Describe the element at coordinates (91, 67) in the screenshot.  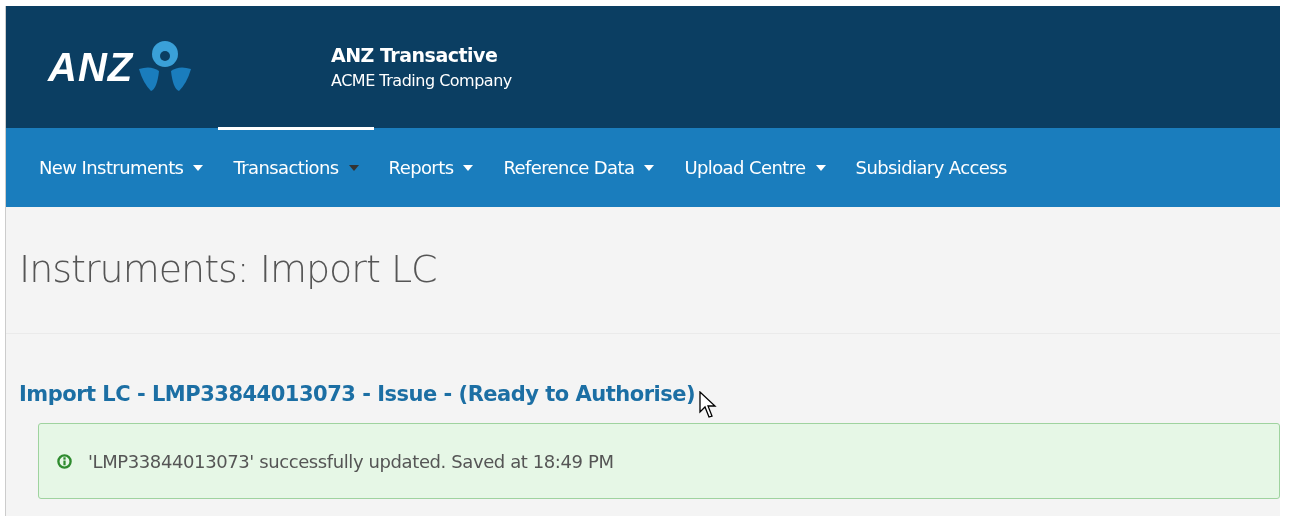
I see `logo-text: ANZ` at that location.